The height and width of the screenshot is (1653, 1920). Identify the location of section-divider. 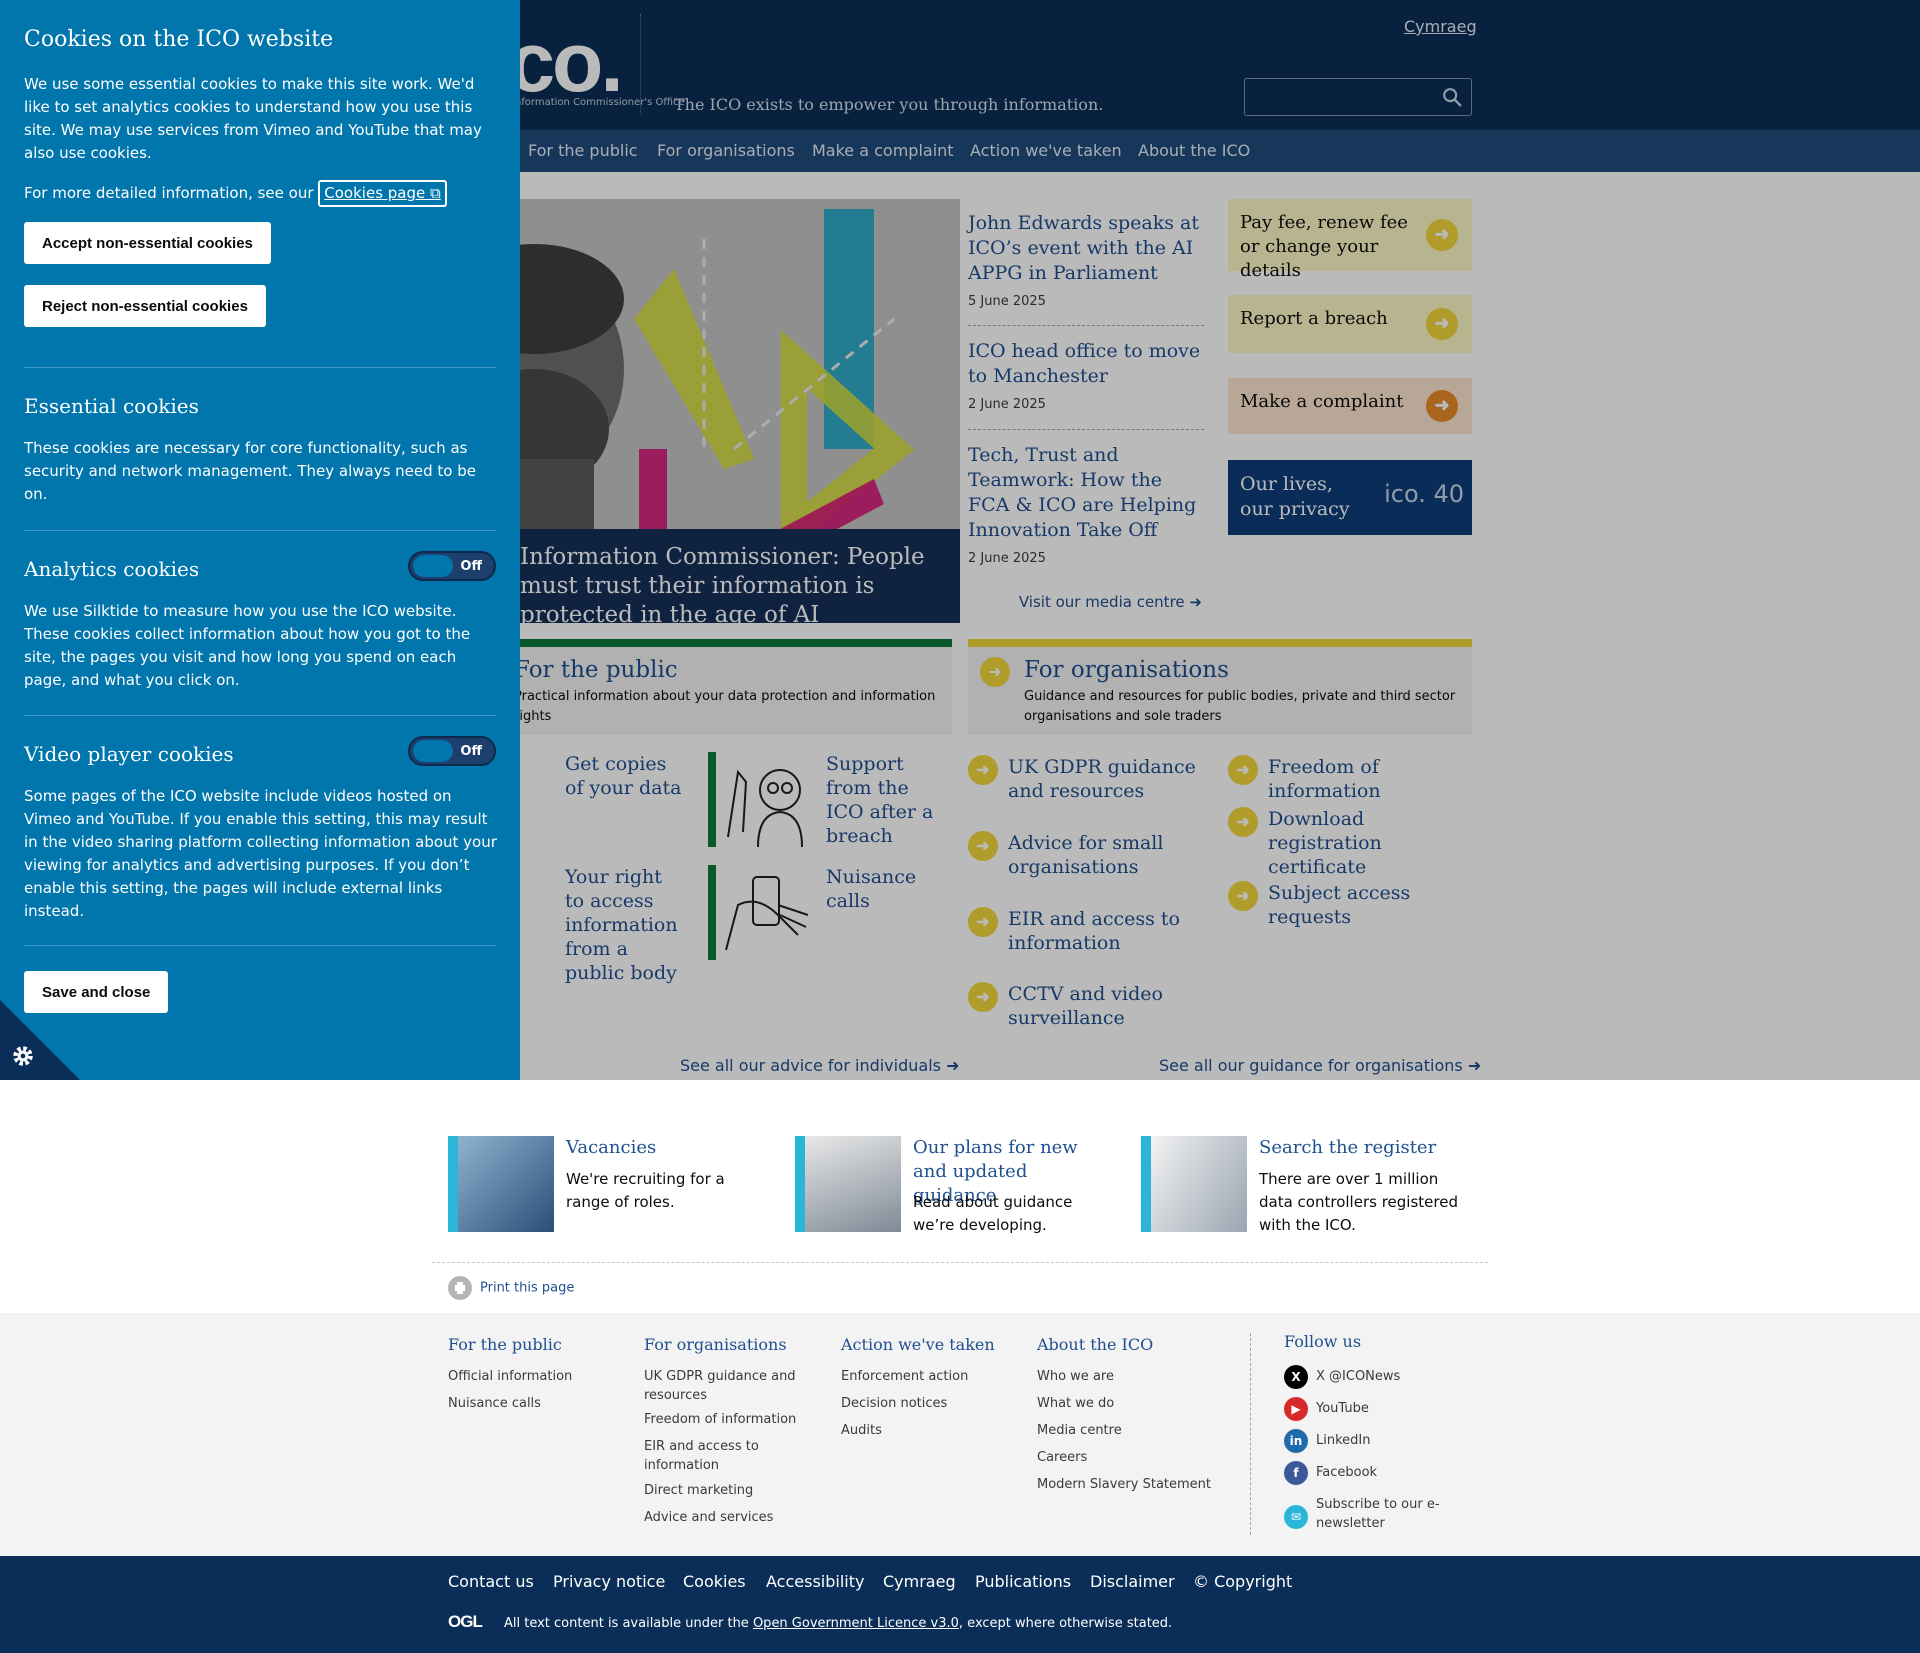
(960, 1262).